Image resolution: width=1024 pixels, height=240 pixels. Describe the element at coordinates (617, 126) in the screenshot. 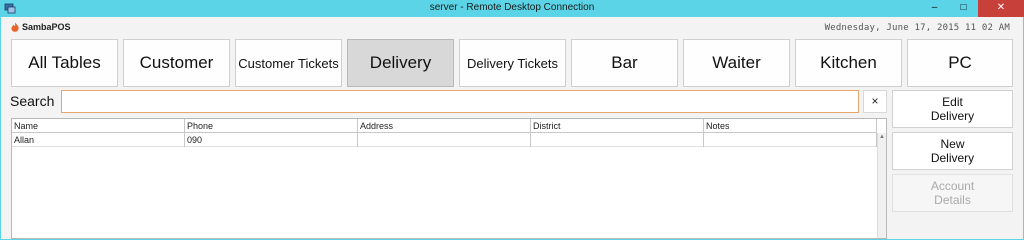

I see `column-header-district: District` at that location.